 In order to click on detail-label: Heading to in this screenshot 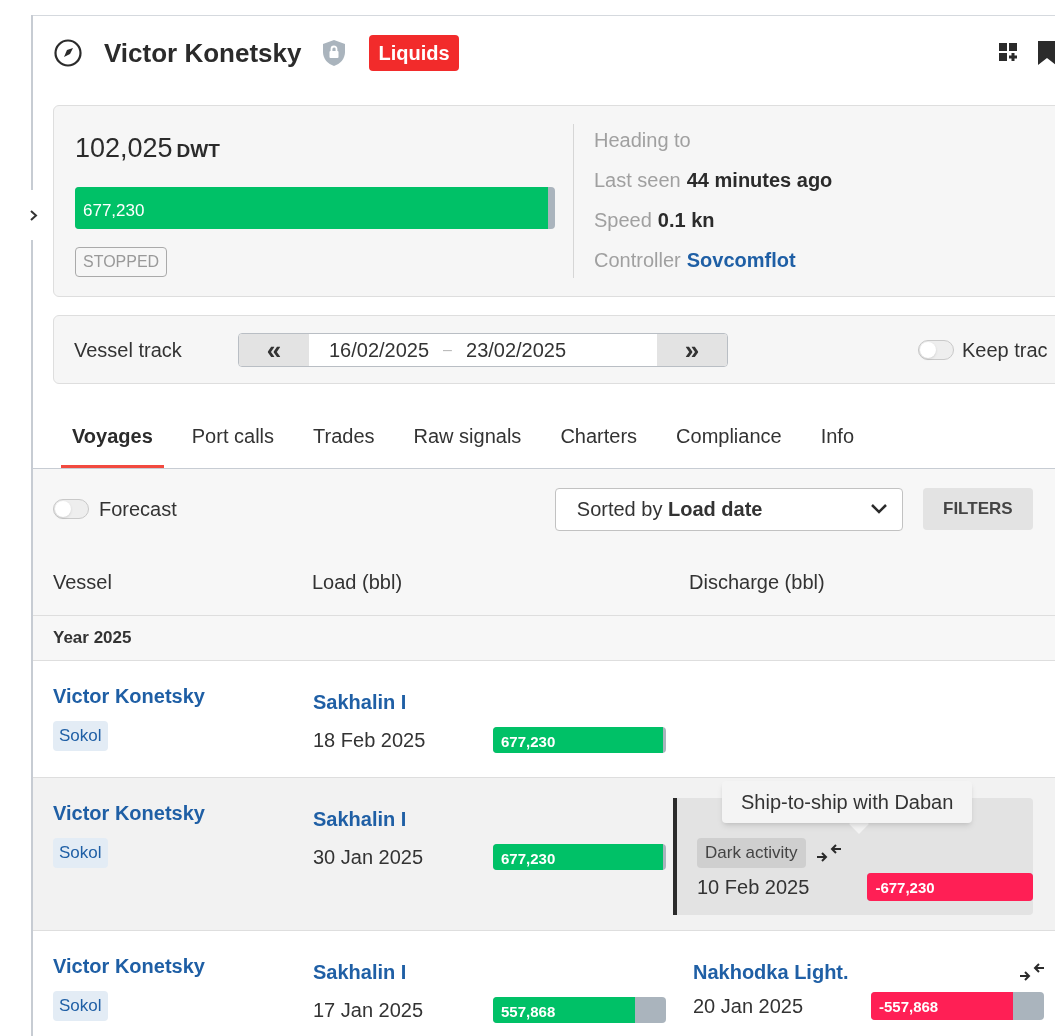, I will do `click(642, 140)`.